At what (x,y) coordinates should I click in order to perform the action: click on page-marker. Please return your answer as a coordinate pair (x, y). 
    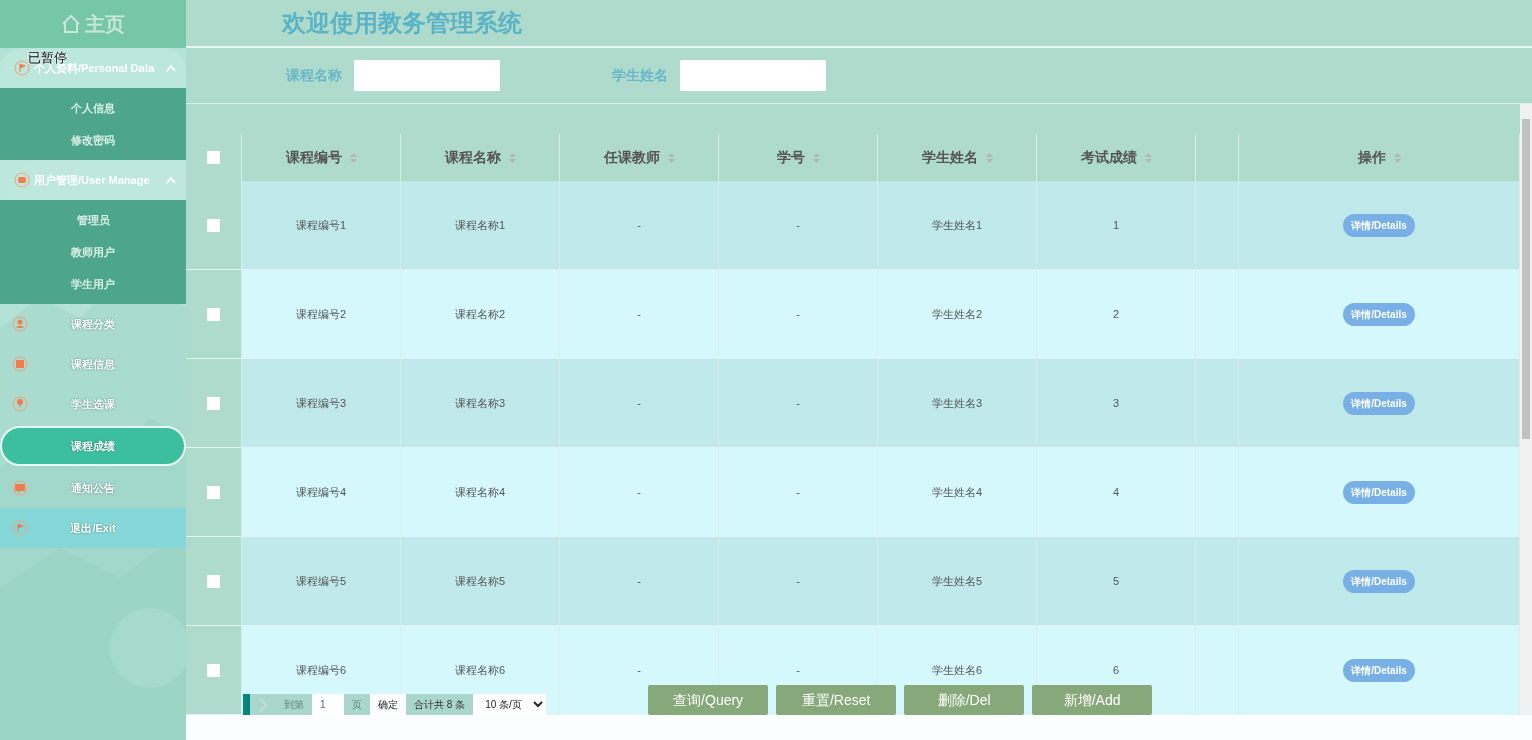
    Looking at the image, I should click on (246, 704).